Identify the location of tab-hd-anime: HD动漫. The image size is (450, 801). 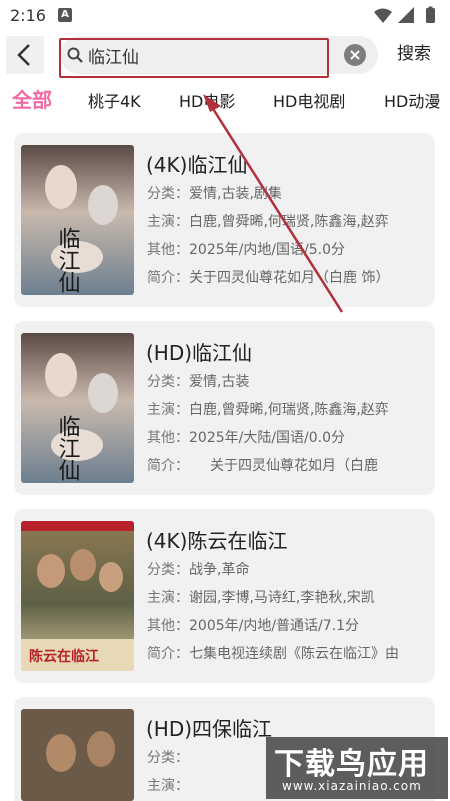
(412, 100).